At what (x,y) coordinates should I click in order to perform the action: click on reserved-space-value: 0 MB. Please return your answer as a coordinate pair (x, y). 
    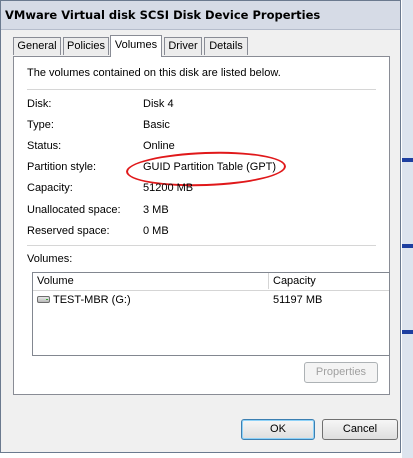
    Looking at the image, I should click on (156, 231).